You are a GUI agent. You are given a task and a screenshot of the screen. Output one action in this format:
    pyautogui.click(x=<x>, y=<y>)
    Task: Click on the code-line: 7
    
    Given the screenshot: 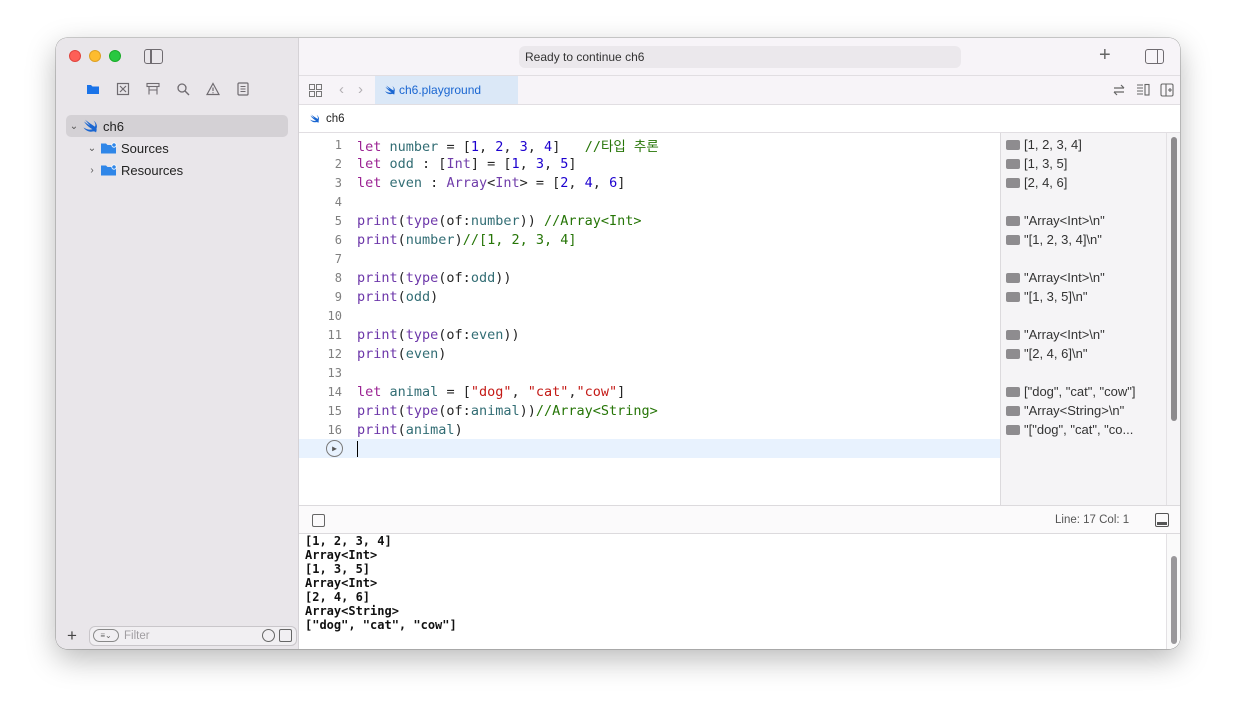 What is the action you would take?
    pyautogui.click(x=649, y=258)
    